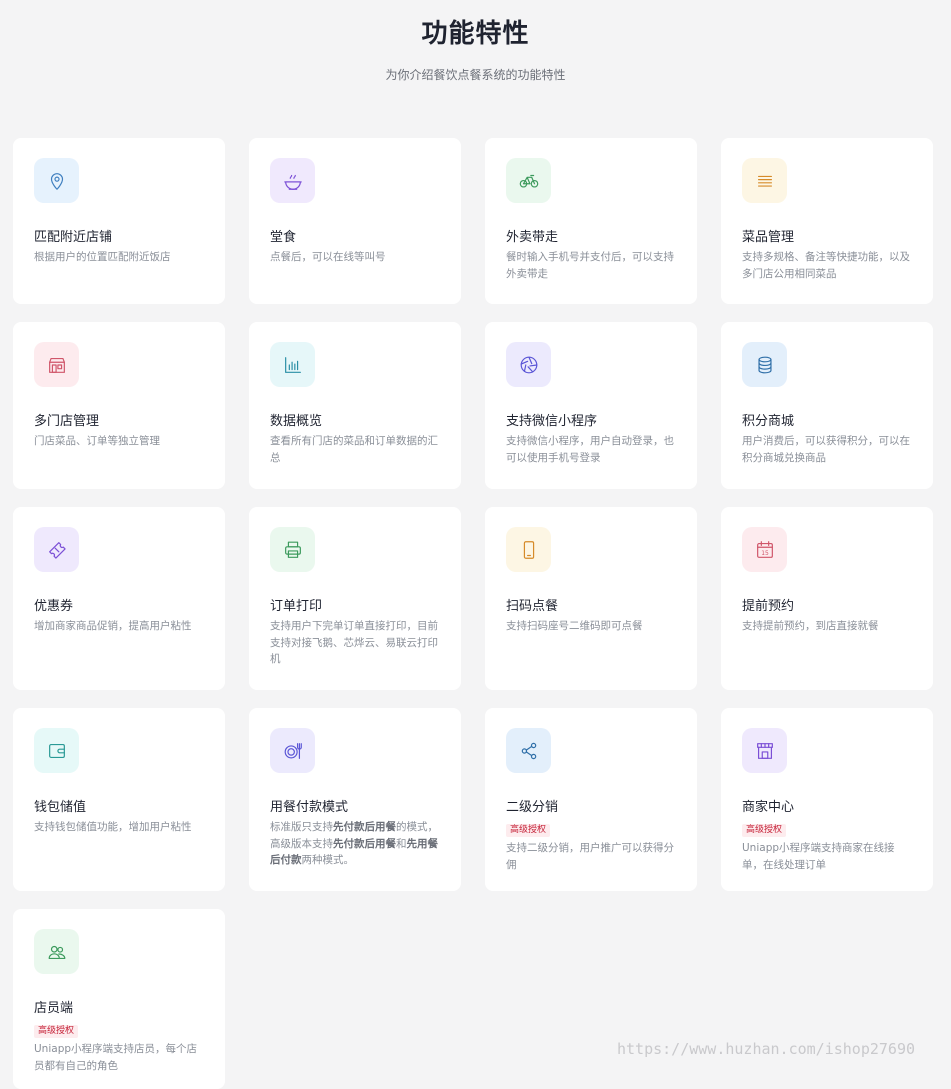  Describe the element at coordinates (574, 626) in the screenshot. I see `feature-desc: 支持扫码座号二维码即可点餐` at that location.